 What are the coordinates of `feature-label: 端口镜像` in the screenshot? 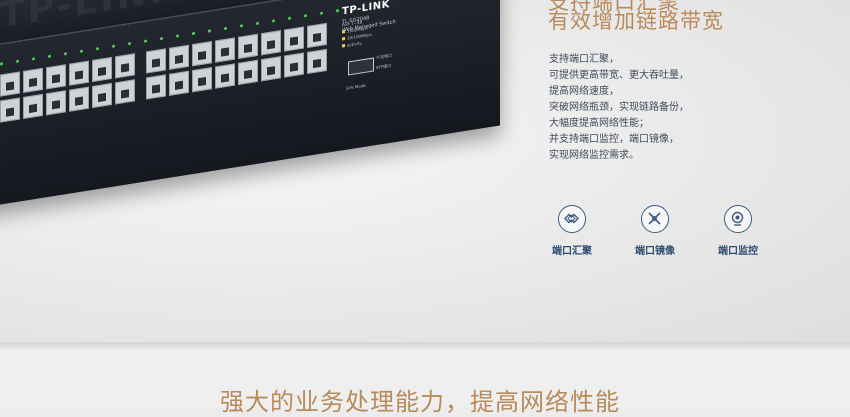 It's located at (655, 251).